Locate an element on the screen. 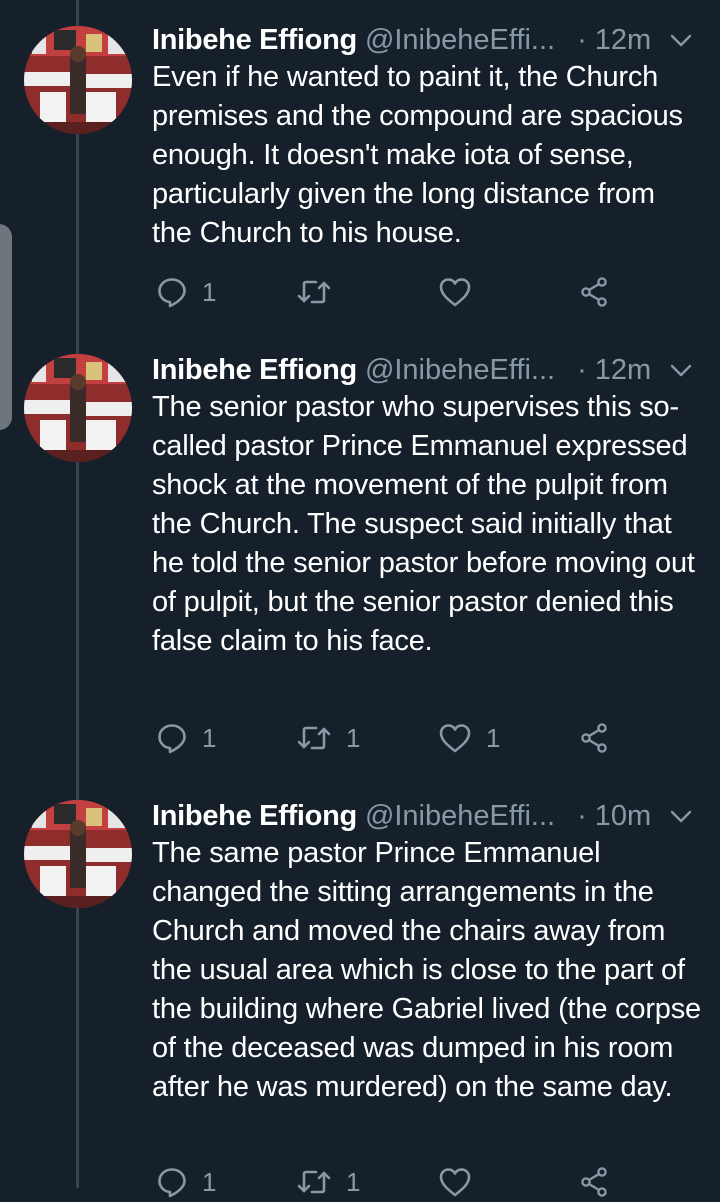  retweet-button is located at coordinates (321, 292).